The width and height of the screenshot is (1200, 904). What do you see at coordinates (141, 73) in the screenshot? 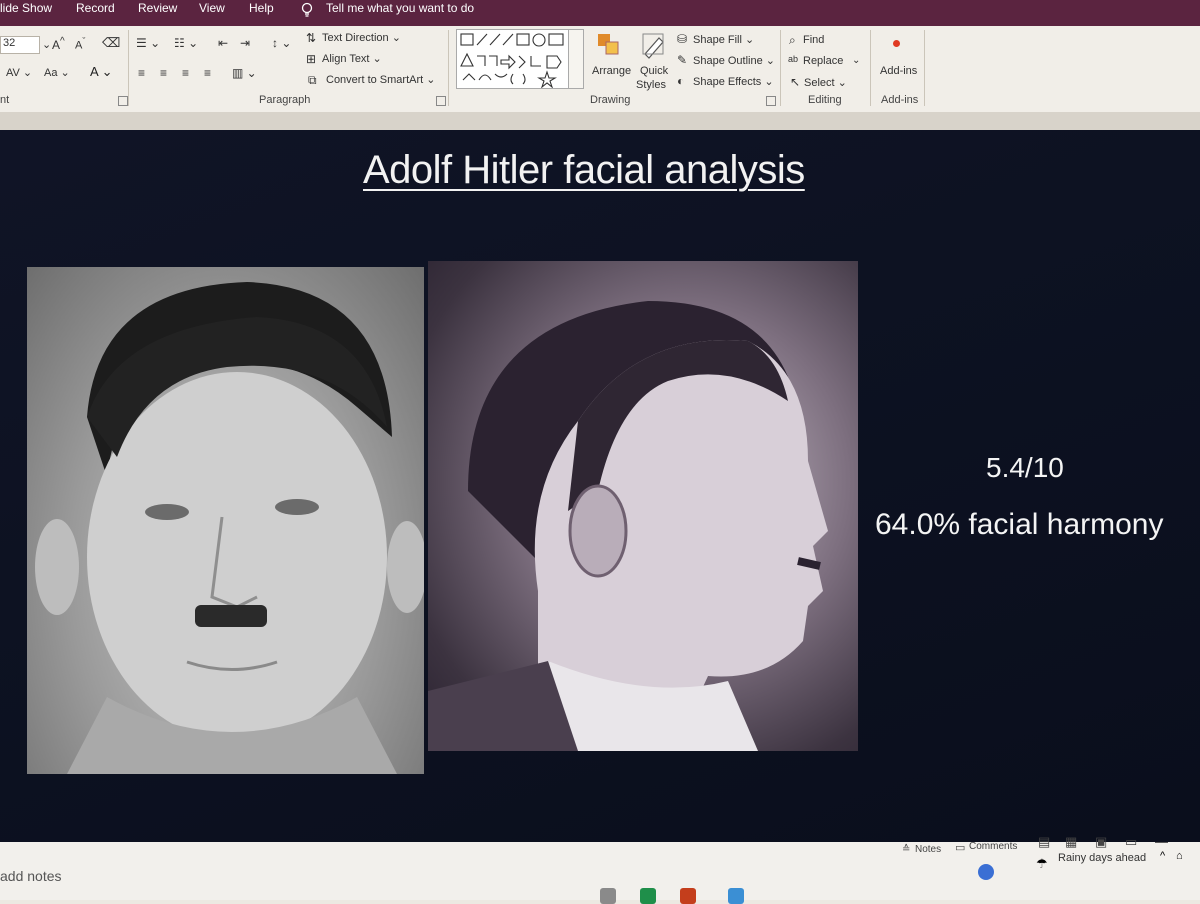
I see `align-left-icon: ≡` at bounding box center [141, 73].